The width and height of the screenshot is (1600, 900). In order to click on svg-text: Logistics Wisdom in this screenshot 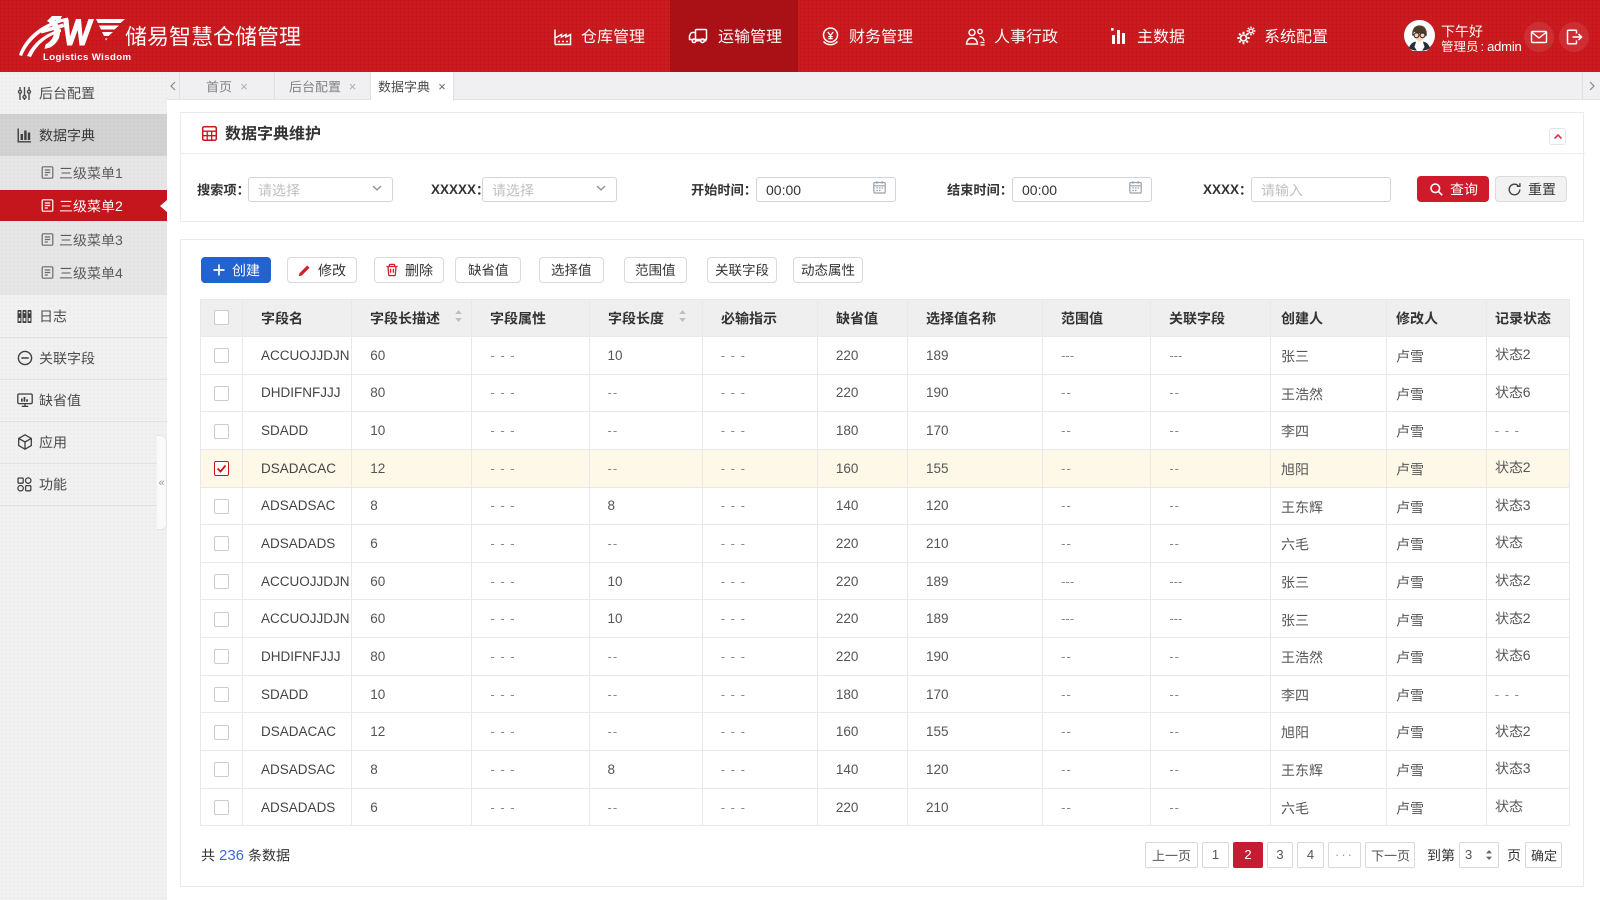, I will do `click(87, 57)`.